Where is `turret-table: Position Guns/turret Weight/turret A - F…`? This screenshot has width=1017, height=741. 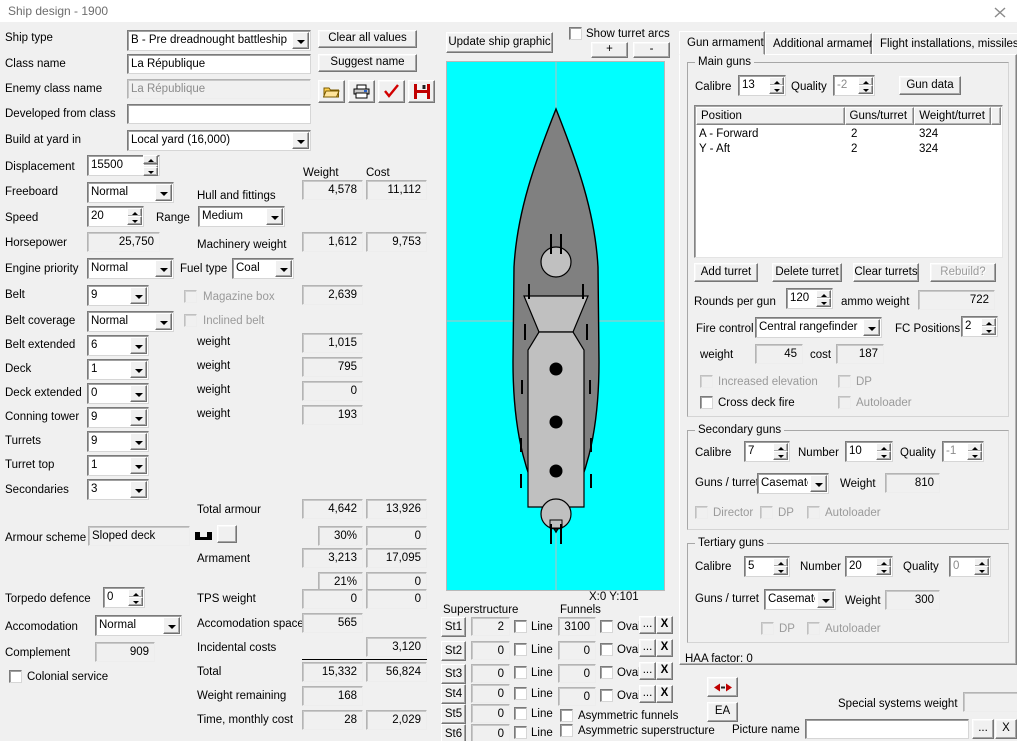
turret-table: Position Guns/turret Weight/turret A - F… is located at coordinates (848, 181).